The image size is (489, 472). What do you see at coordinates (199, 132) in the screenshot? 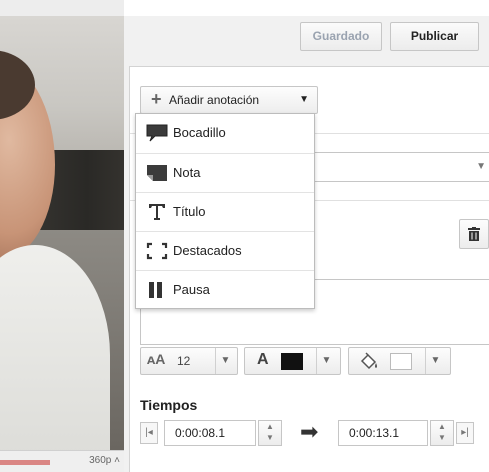
I see `menu-item-label: Bocadillo` at bounding box center [199, 132].